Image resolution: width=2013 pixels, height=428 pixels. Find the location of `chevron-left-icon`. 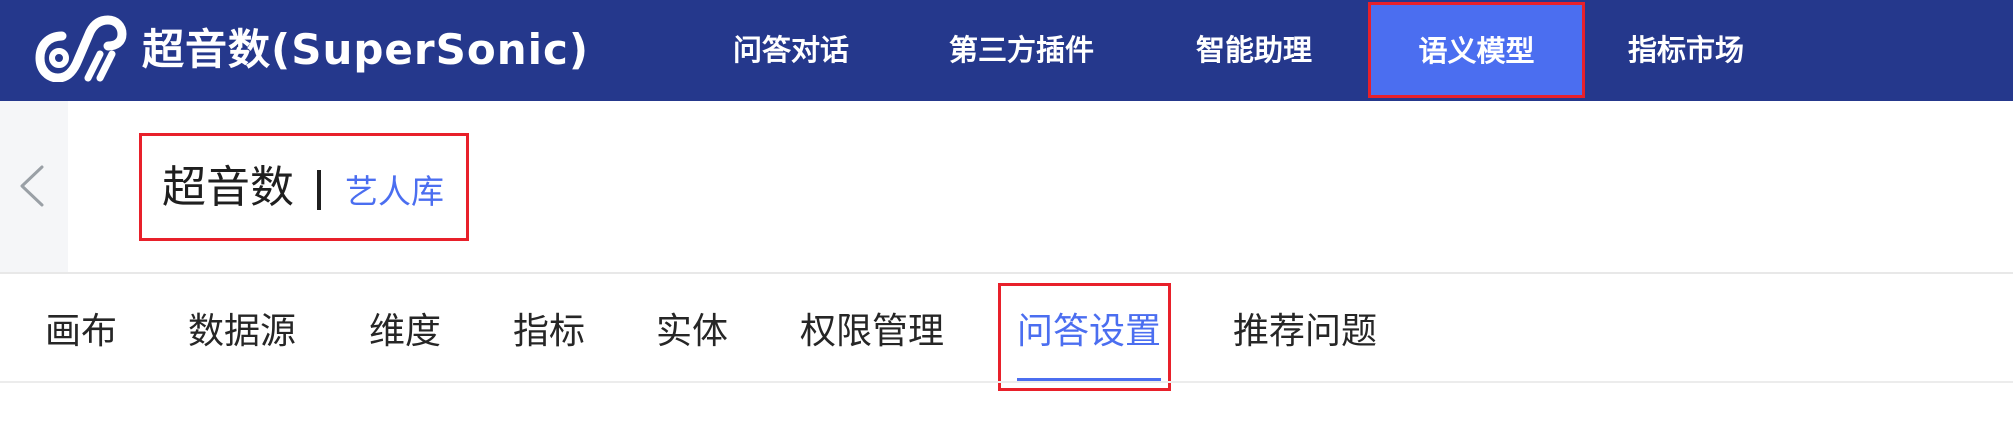

chevron-left-icon is located at coordinates (34, 186).